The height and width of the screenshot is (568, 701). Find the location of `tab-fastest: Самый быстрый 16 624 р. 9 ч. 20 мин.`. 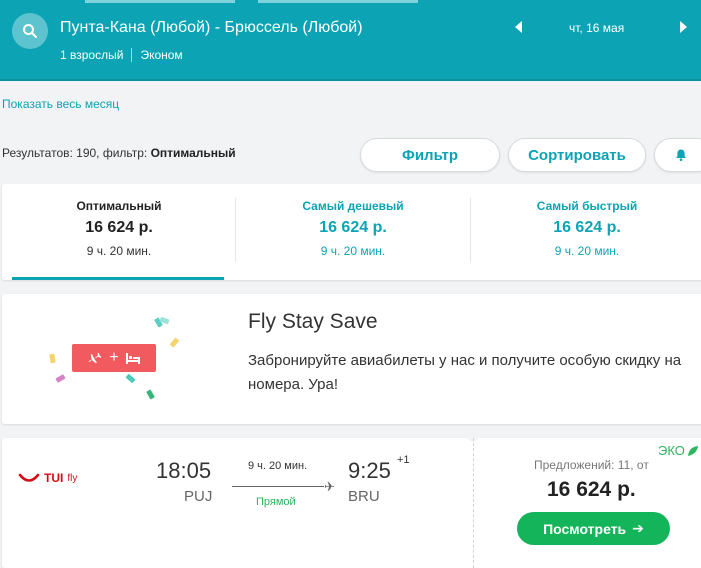

tab-fastest: Самый быстрый 16 624 р. 9 ч. 20 мин. is located at coordinates (585, 232).